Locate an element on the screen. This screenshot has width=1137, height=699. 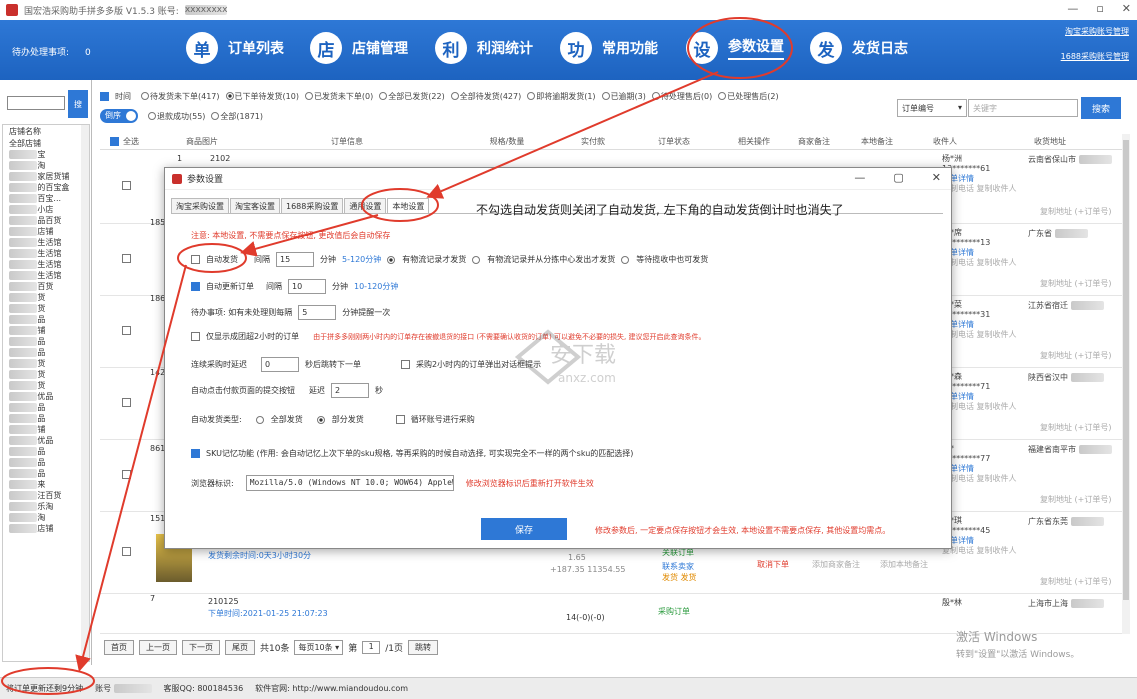
filter-radio: 已处理售后(2) is located at coordinates (748, 96).